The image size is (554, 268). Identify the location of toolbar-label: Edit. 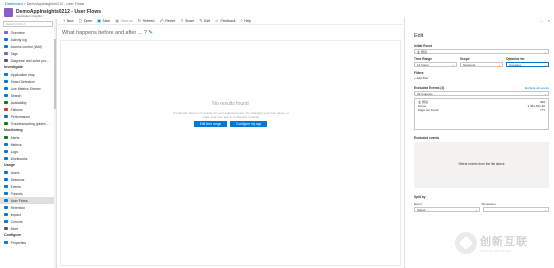
(207, 20).